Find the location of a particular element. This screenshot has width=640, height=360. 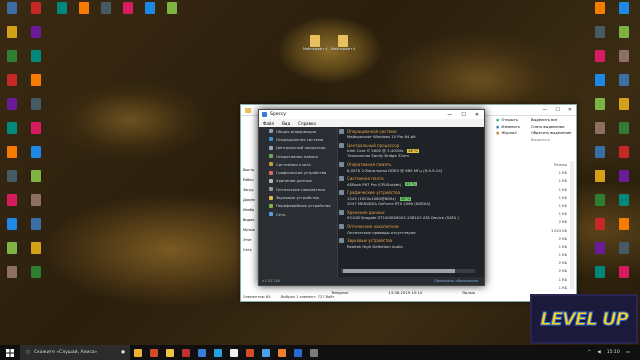

menu-help: Справка is located at coordinates (307, 123).